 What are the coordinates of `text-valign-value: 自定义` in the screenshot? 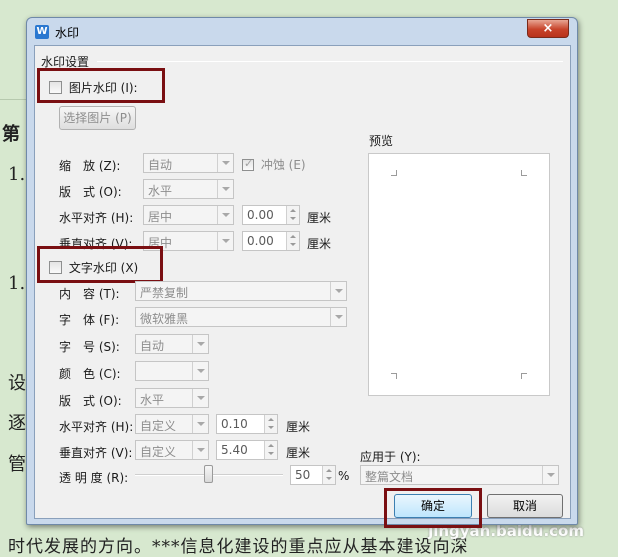 It's located at (158, 452).